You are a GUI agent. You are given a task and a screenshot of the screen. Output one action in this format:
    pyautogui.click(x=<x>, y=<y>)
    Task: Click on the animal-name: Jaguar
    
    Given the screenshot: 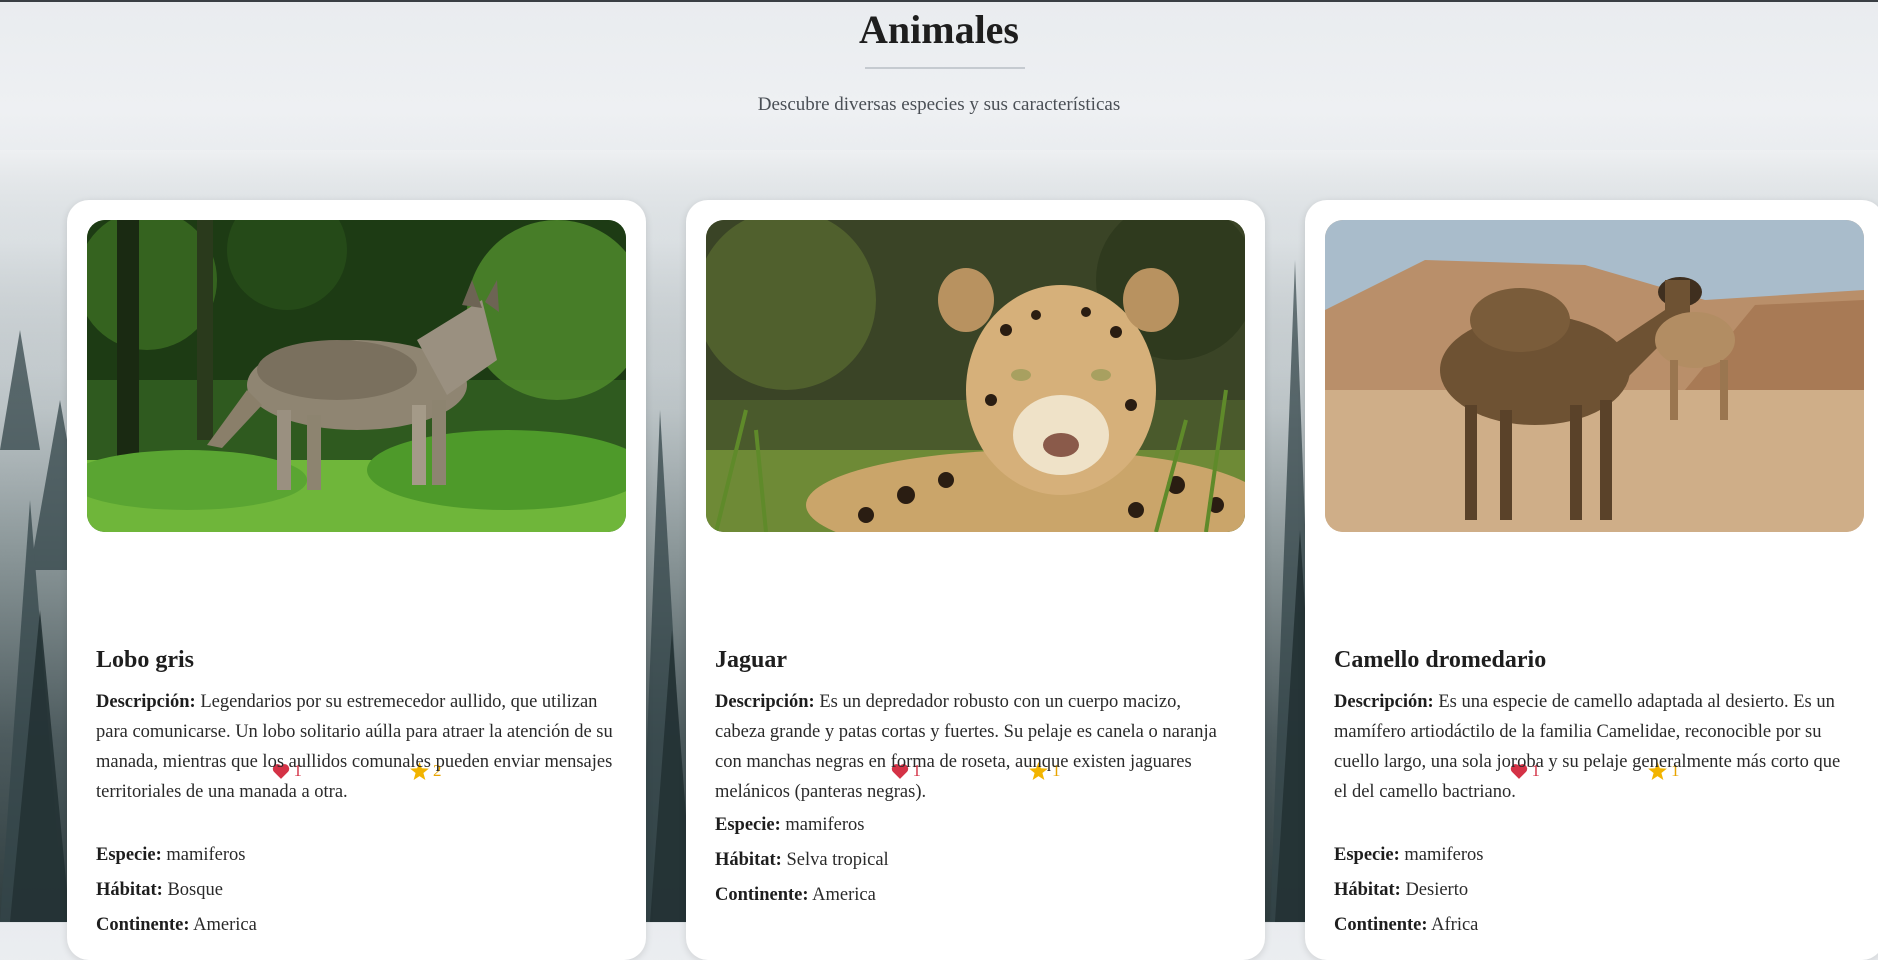 What is the action you would take?
    pyautogui.click(x=751, y=660)
    